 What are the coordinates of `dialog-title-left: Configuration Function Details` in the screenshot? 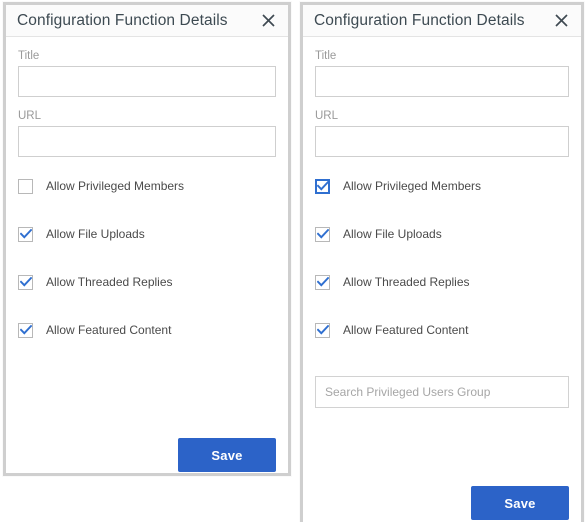 It's located at (122, 20).